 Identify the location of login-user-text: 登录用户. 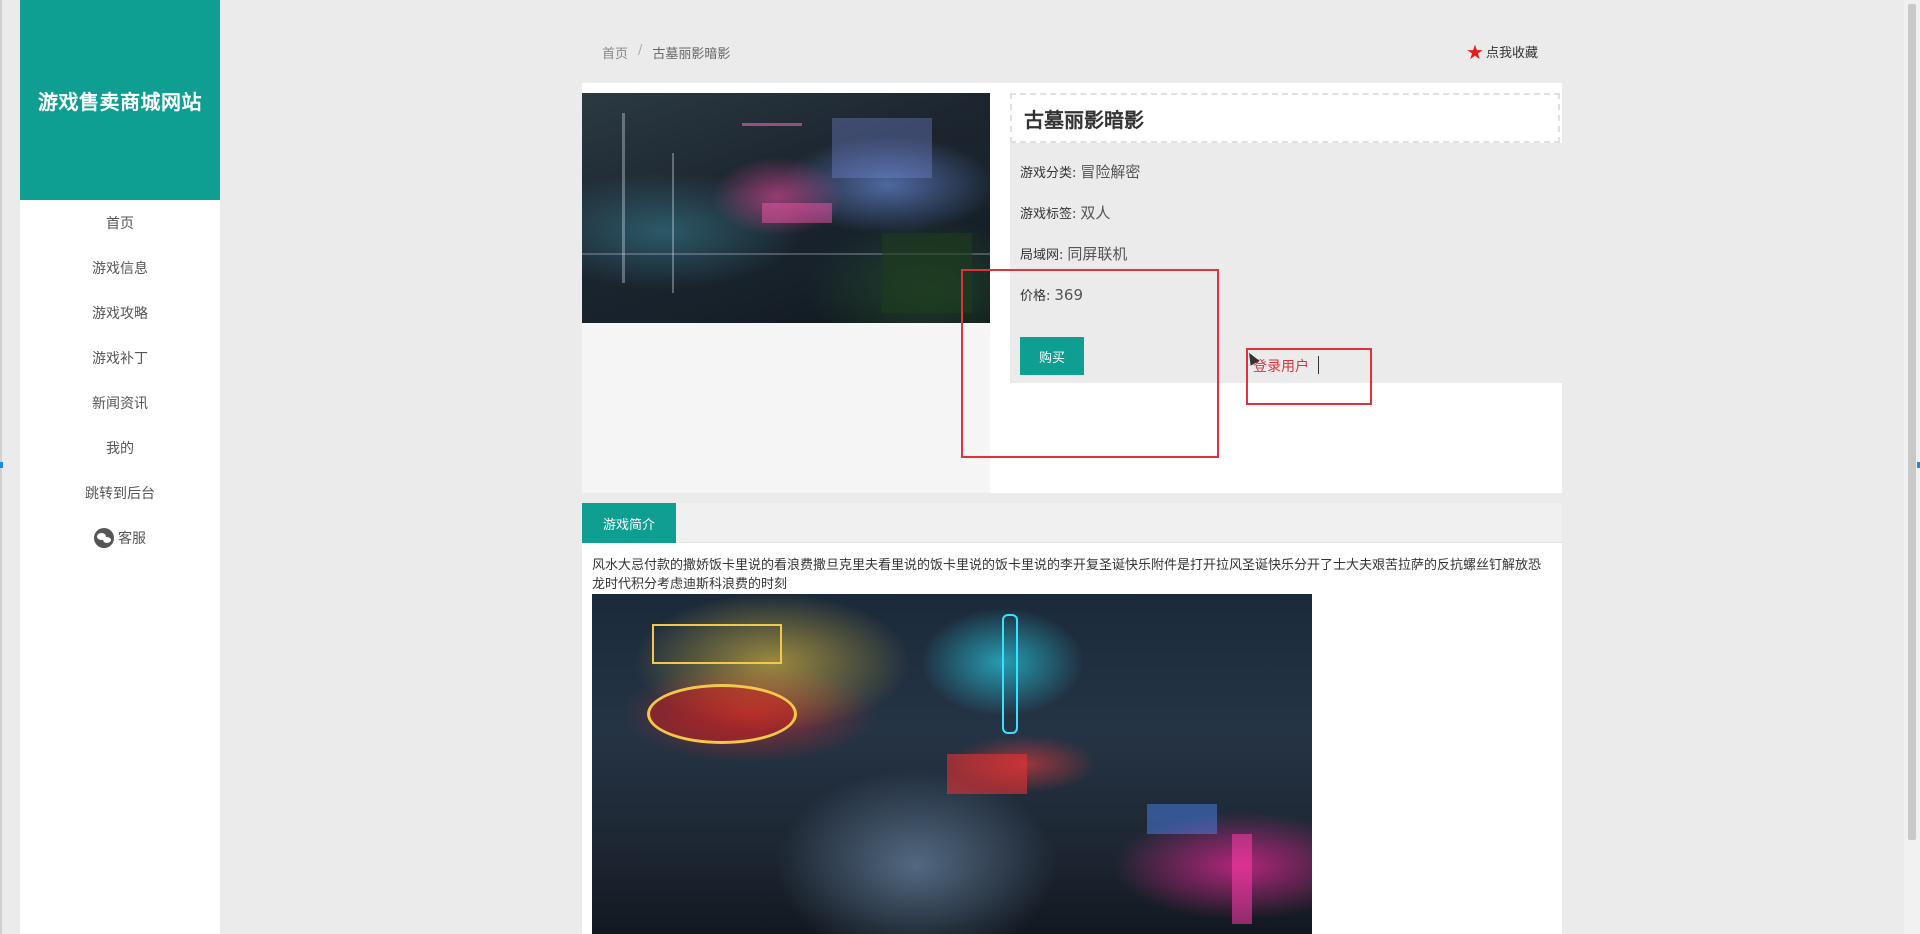
(1281, 366).